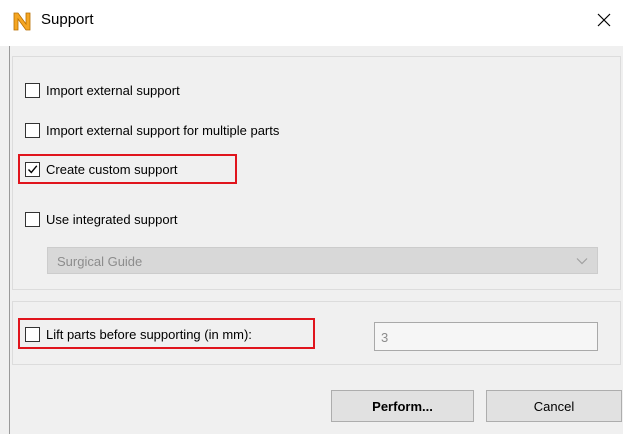  Describe the element at coordinates (9, 240) in the screenshot. I see `window-border` at that location.